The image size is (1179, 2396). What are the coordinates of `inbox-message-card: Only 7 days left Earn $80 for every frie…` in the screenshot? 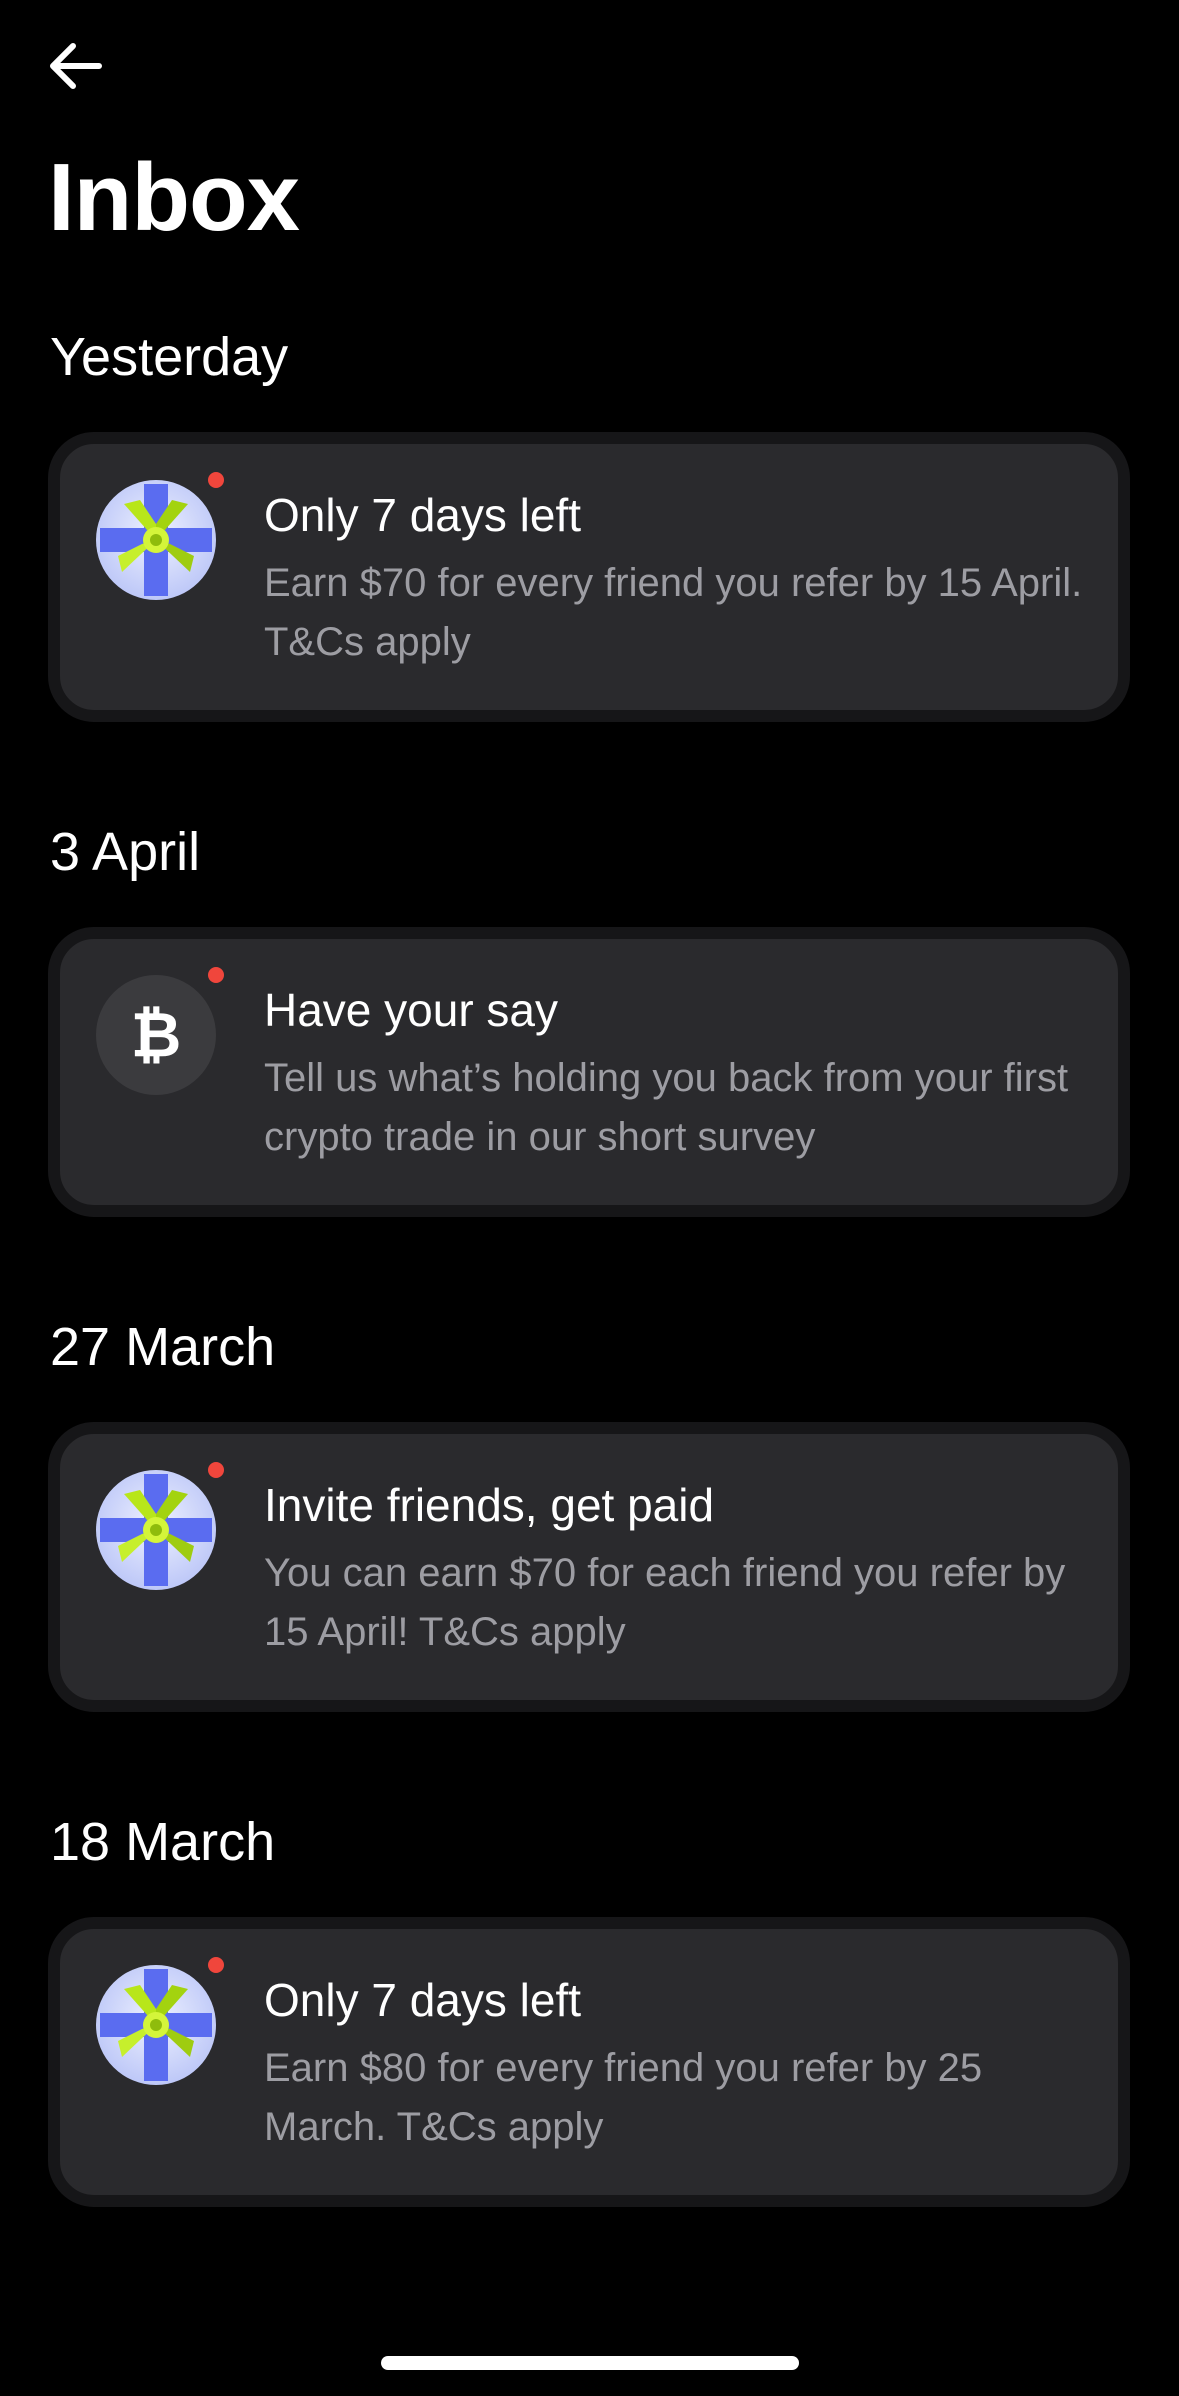 It's located at (589, 2062).